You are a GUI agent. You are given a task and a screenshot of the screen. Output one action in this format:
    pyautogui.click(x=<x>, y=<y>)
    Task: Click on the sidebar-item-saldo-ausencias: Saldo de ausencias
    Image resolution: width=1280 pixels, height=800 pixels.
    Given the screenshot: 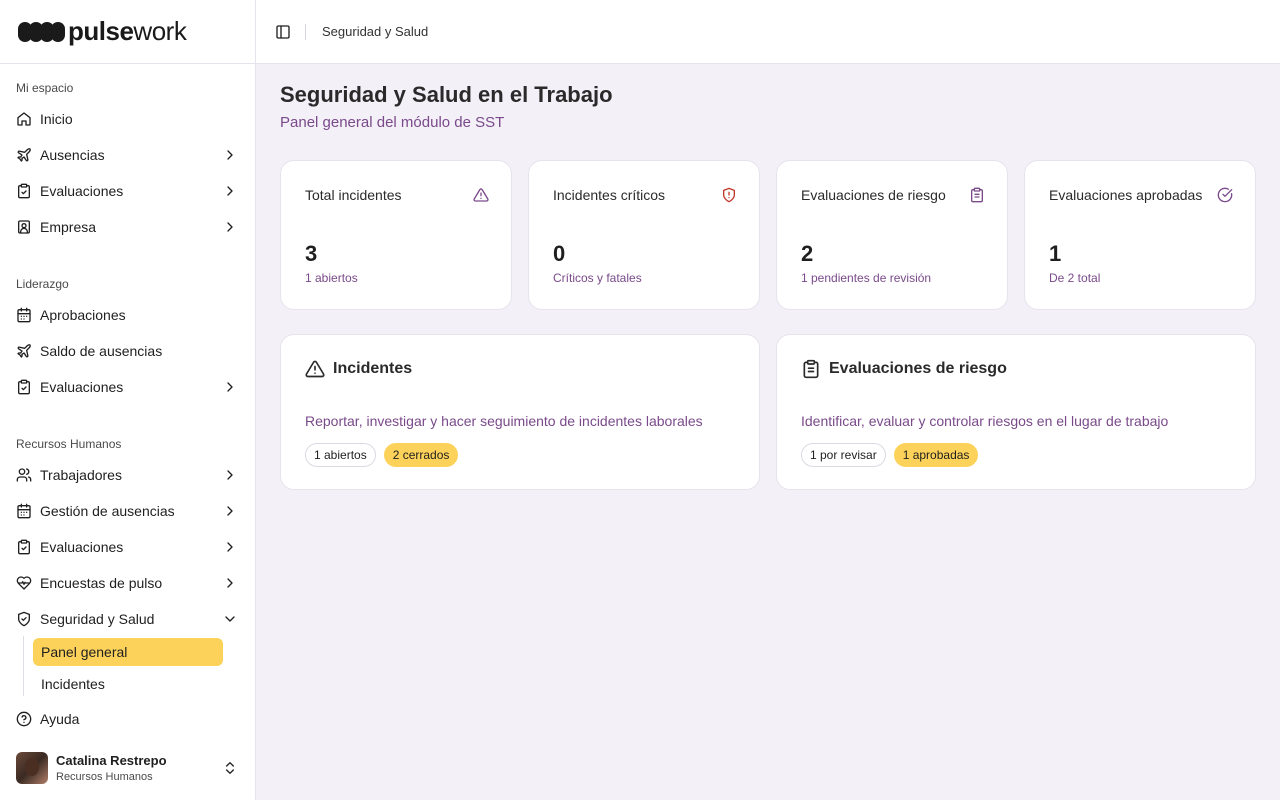 What is the action you would take?
    pyautogui.click(x=128, y=351)
    